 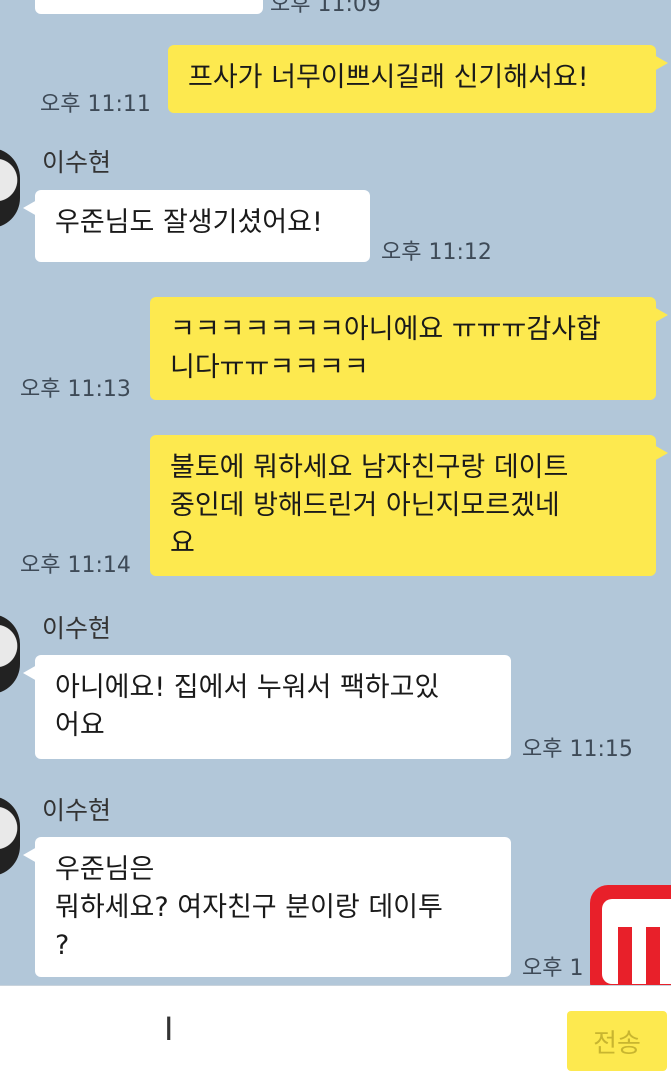 What do you see at coordinates (617, 1041) in the screenshot?
I see `send-button: 전송` at bounding box center [617, 1041].